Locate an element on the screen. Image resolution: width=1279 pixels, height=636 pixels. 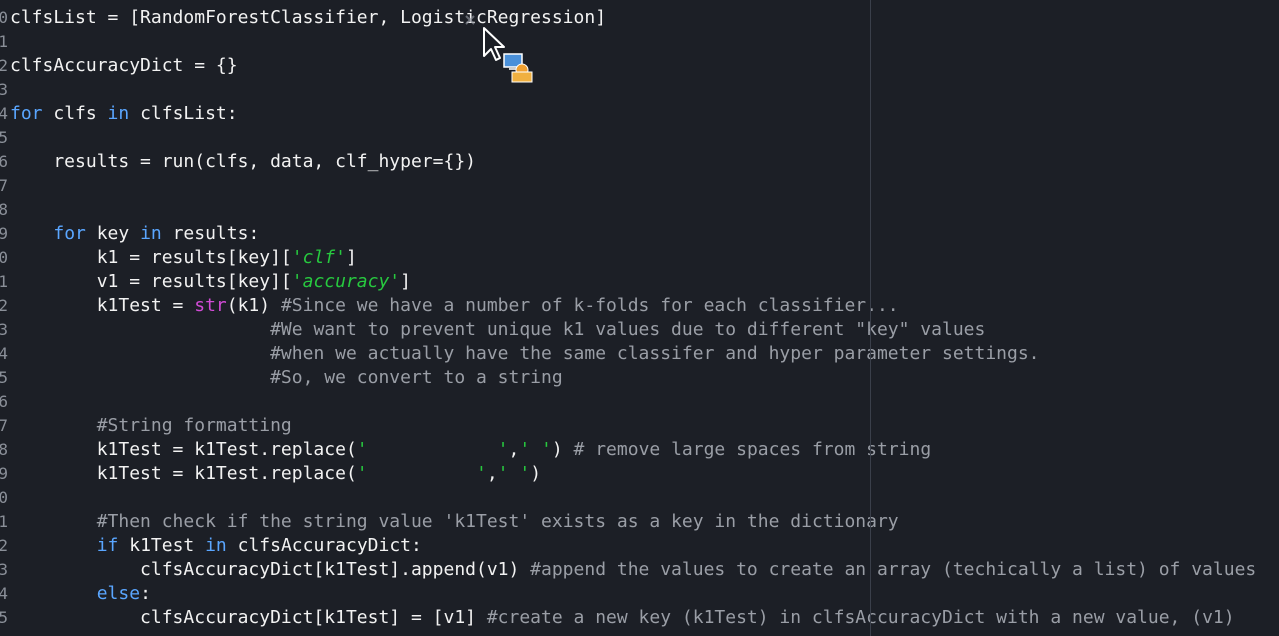
code-line: #String formatting is located at coordinates (151, 426).